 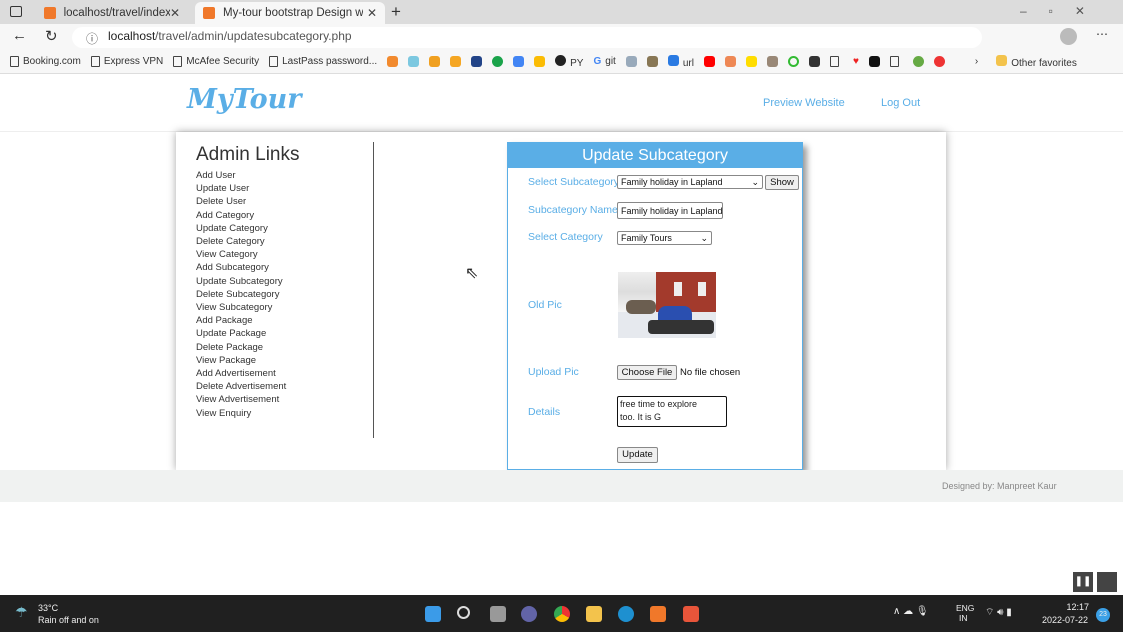 What do you see at coordinates (1063, 11) in the screenshot?
I see `window-controls: –▫✕` at bounding box center [1063, 11].